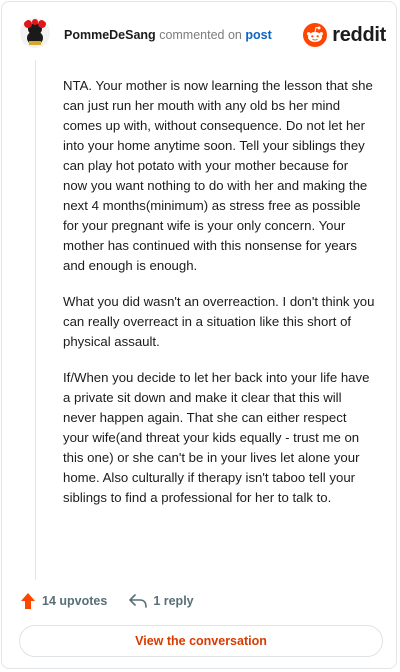 The image size is (400, 672). I want to click on upvote-arrow-icon, so click(28, 601).